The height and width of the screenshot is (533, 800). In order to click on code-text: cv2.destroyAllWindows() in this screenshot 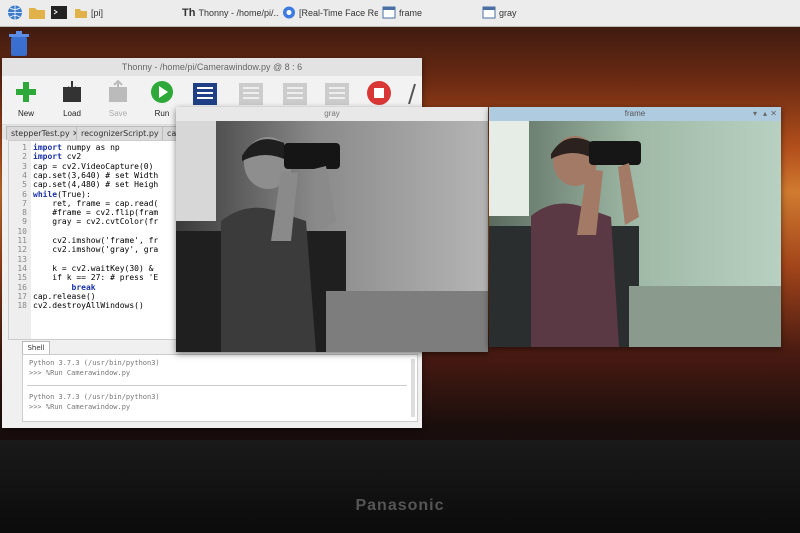, I will do `click(88, 306)`.